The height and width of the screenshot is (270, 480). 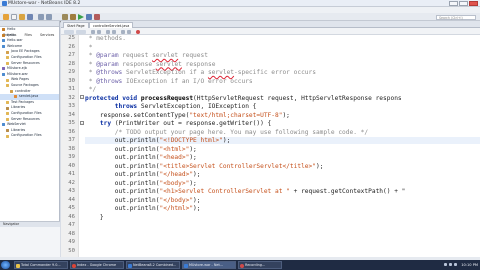 I want to click on line-number: 34, so click(x=71, y=114).